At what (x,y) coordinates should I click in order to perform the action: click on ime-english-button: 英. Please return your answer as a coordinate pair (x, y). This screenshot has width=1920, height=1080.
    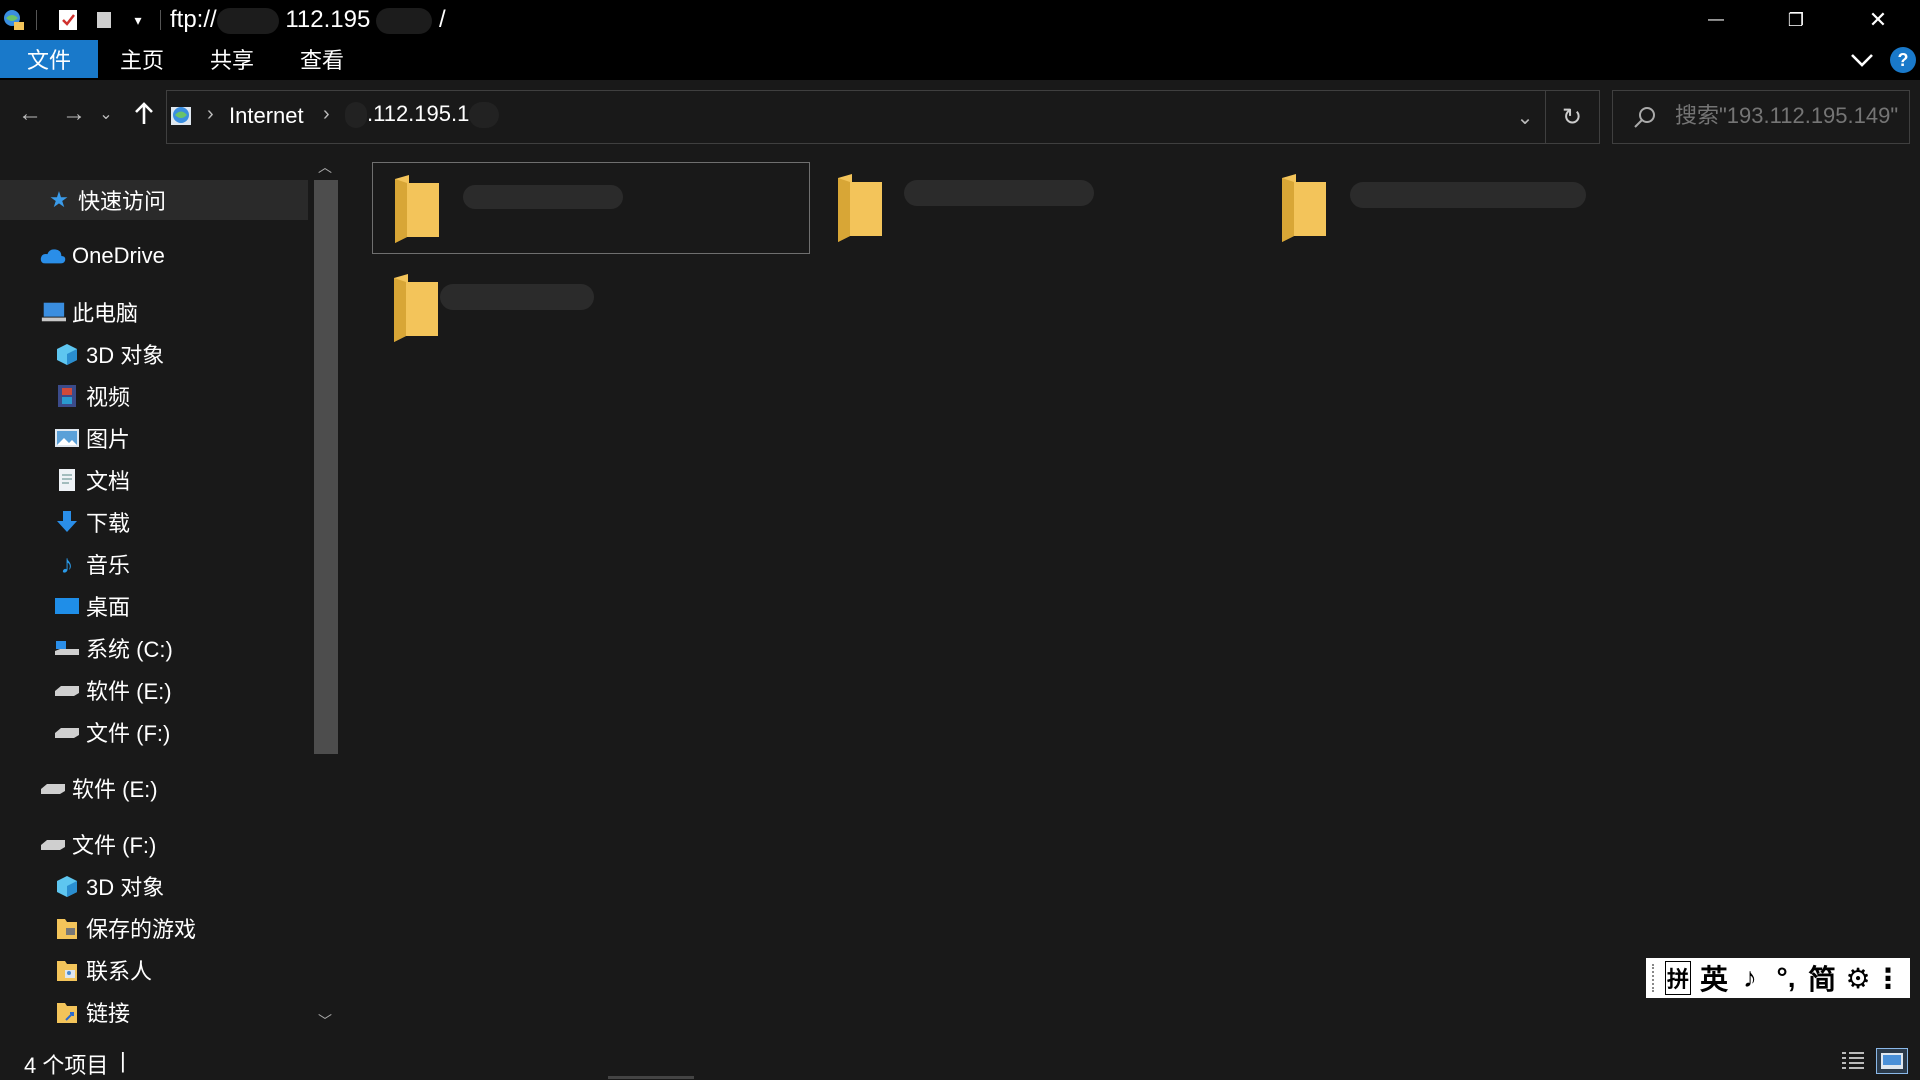
    Looking at the image, I should click on (1714, 978).